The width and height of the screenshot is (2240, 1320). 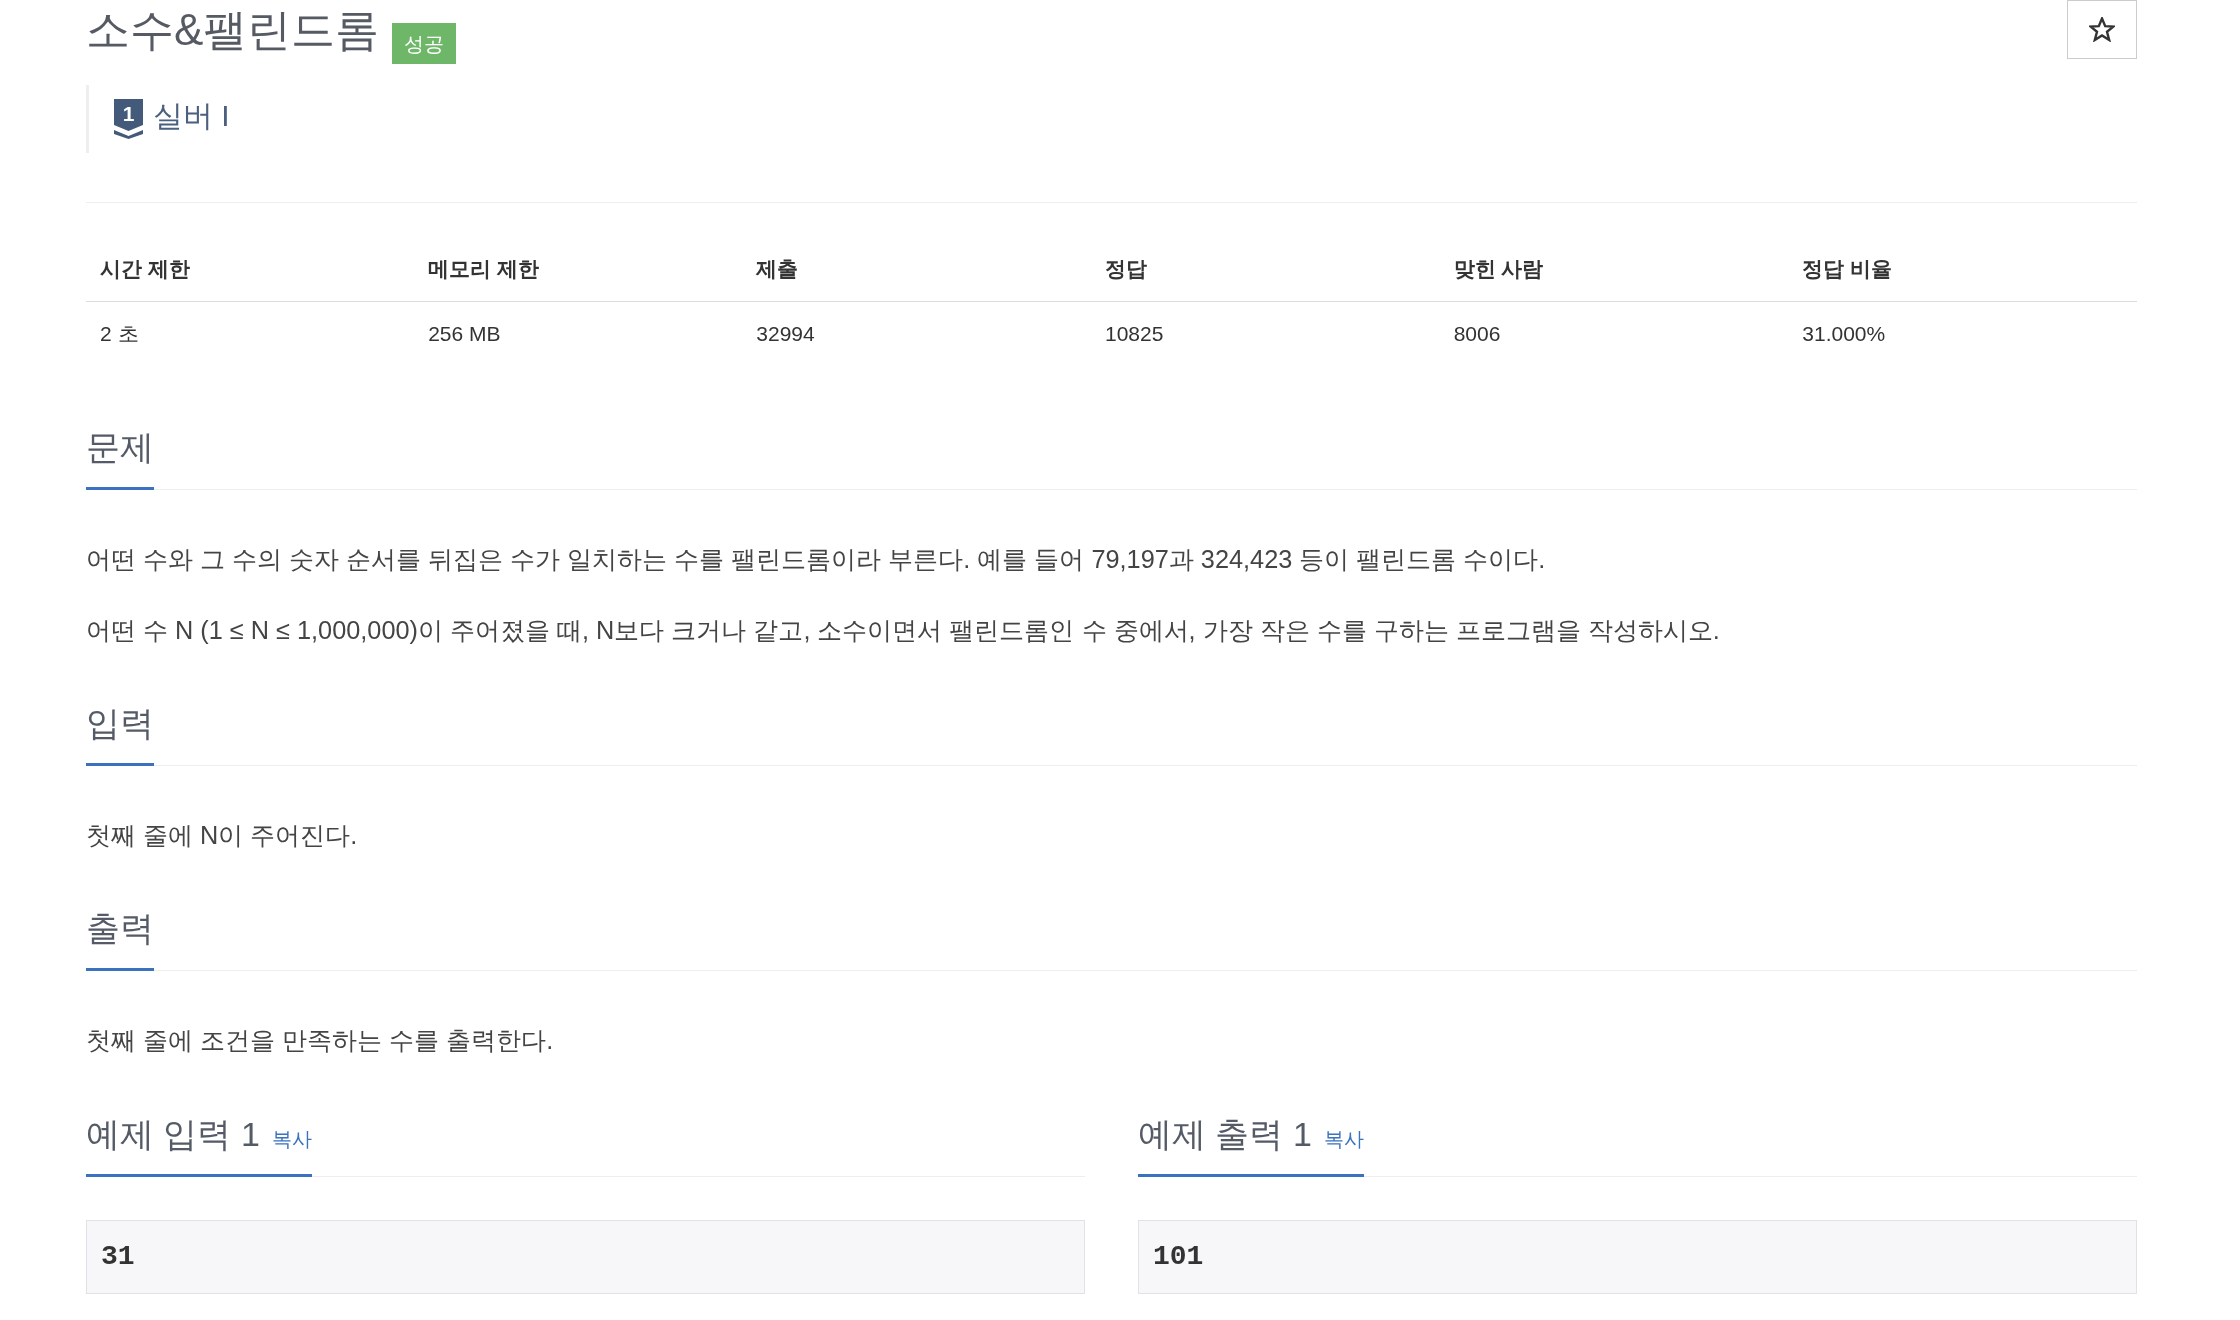 What do you see at coordinates (424, 43) in the screenshot?
I see `status-badge: 성공` at bounding box center [424, 43].